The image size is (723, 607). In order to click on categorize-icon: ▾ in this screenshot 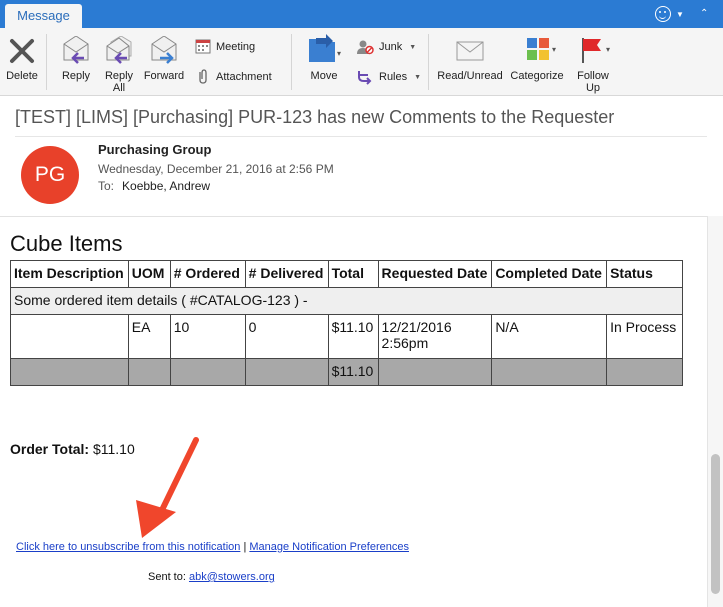, I will do `click(541, 49)`.